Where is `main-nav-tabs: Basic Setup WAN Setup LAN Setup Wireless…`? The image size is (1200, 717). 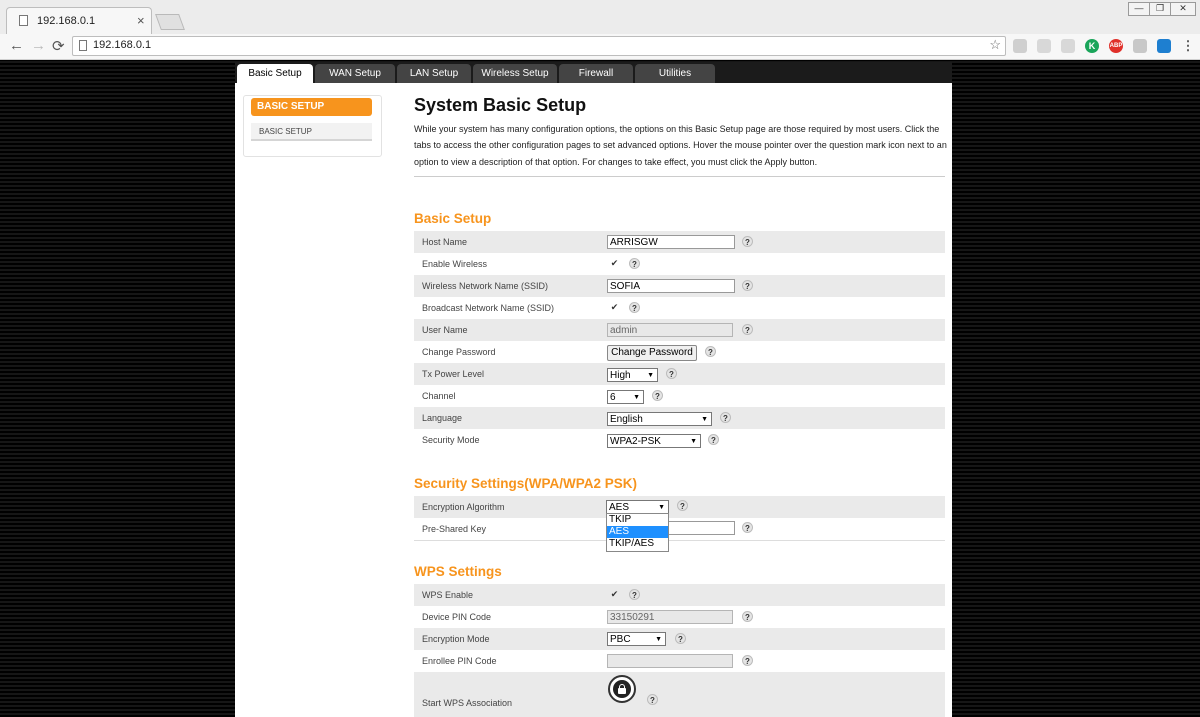 main-nav-tabs: Basic Setup WAN Setup LAN Setup Wireless… is located at coordinates (593, 72).